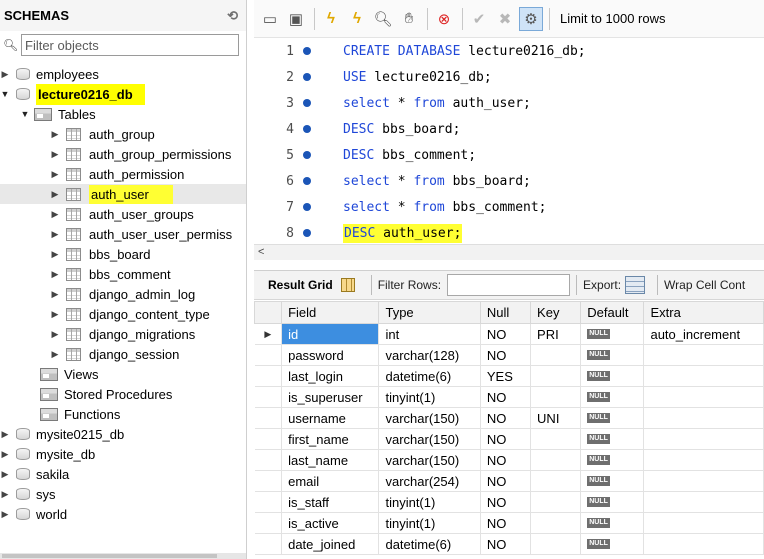 This screenshot has height=559, width=764. Describe the element at coordinates (268, 334) in the screenshot. I see `row-marker: ▶` at that location.